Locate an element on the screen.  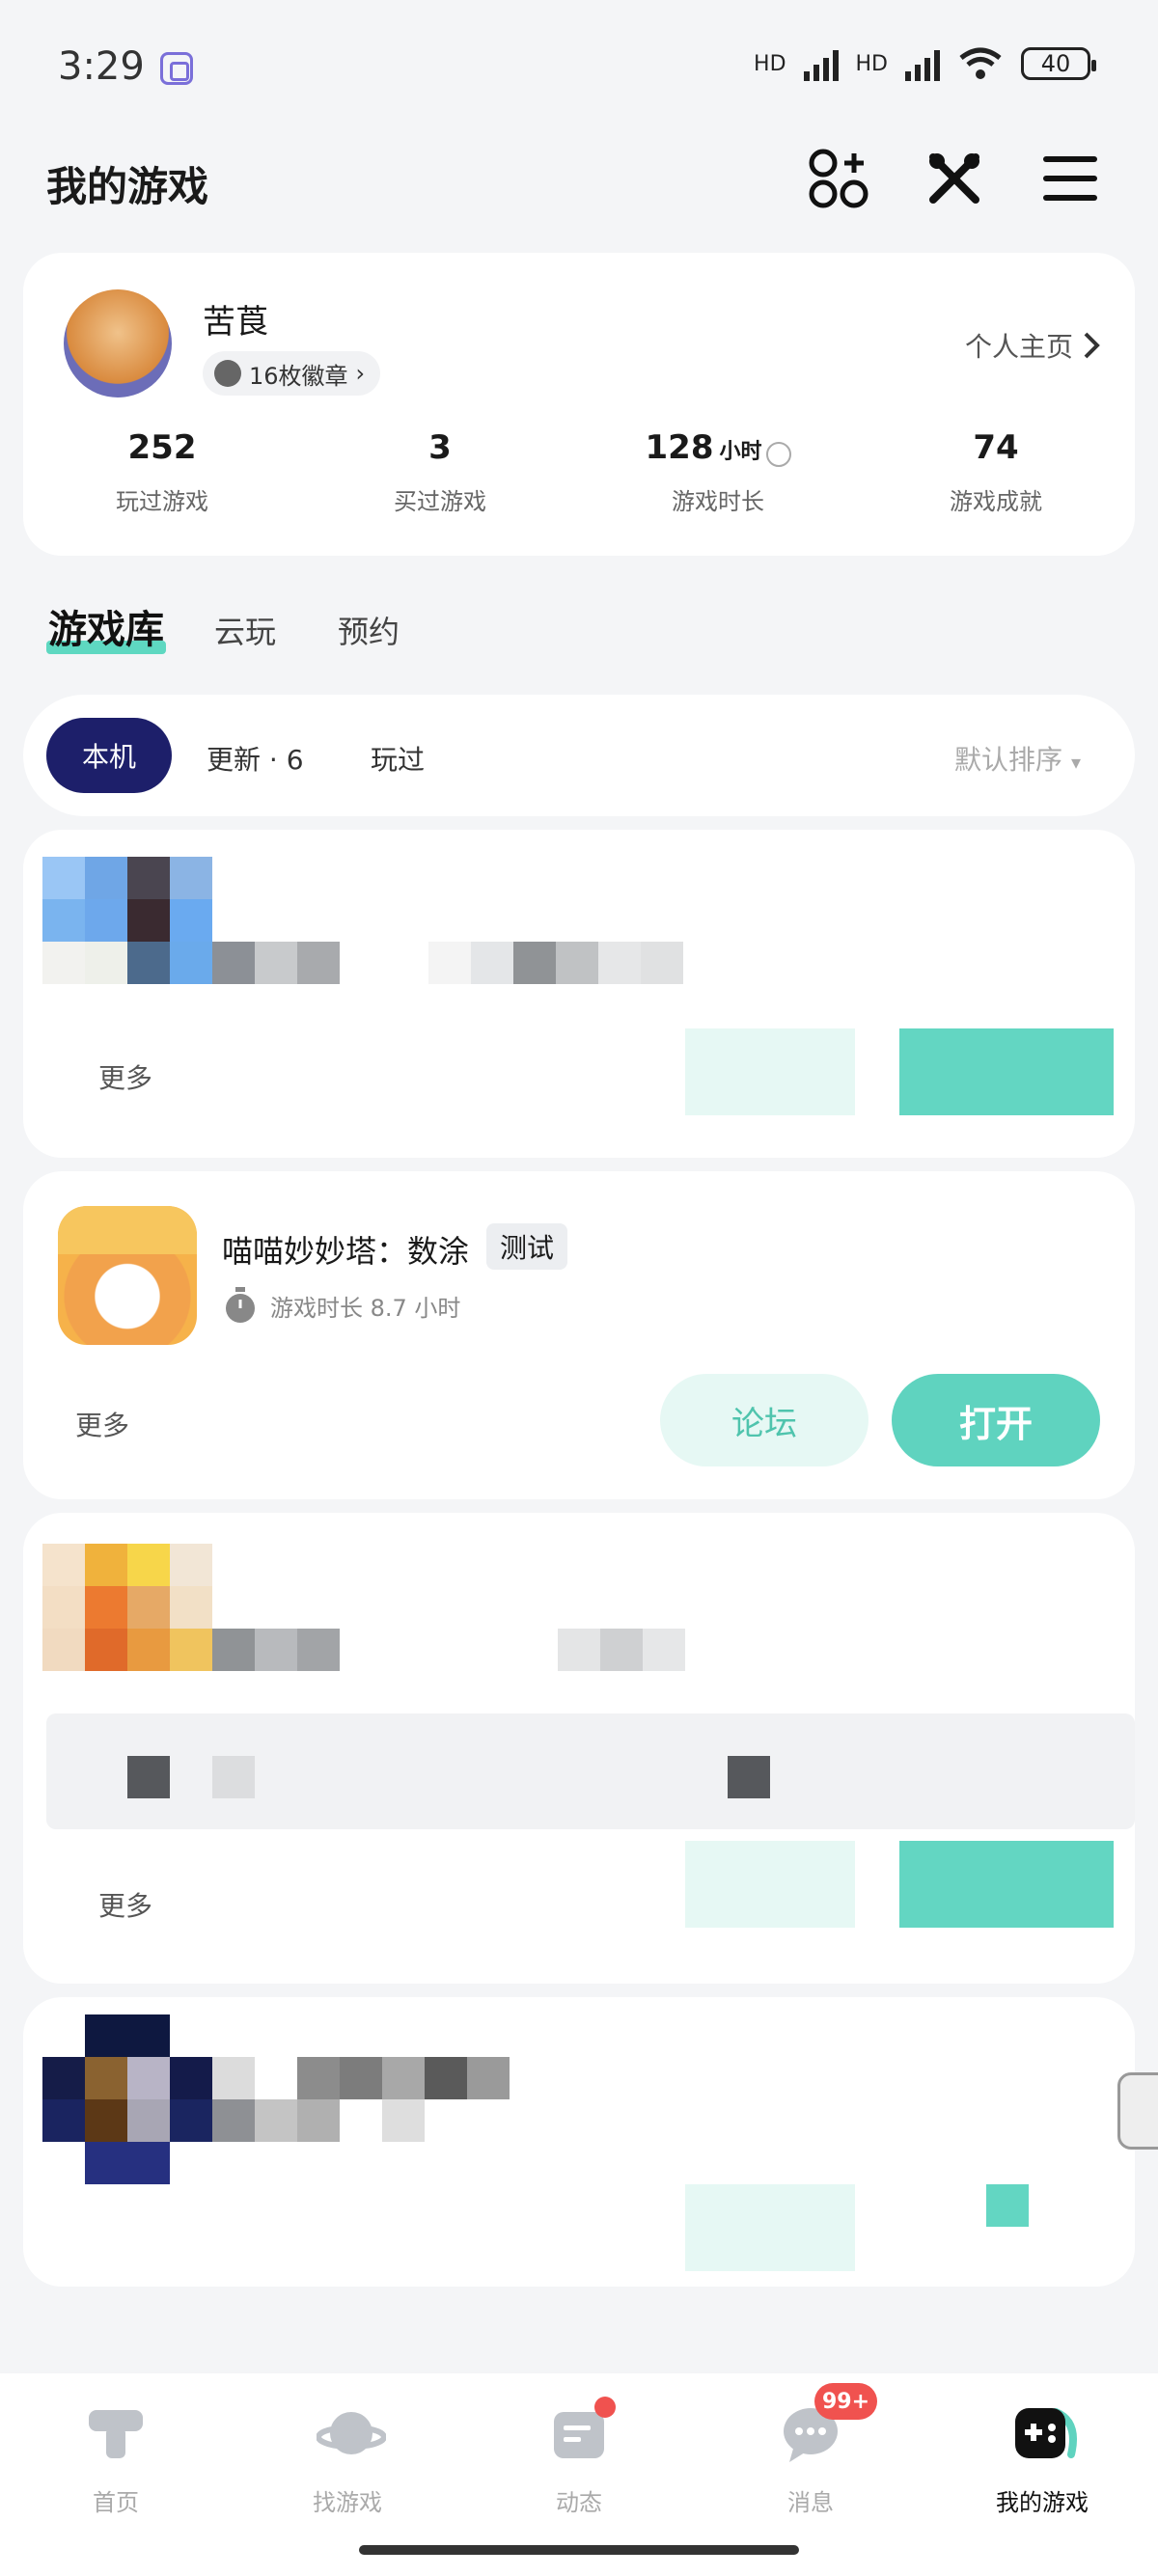
status-icons: HD HD 40 is located at coordinates (925, 64).